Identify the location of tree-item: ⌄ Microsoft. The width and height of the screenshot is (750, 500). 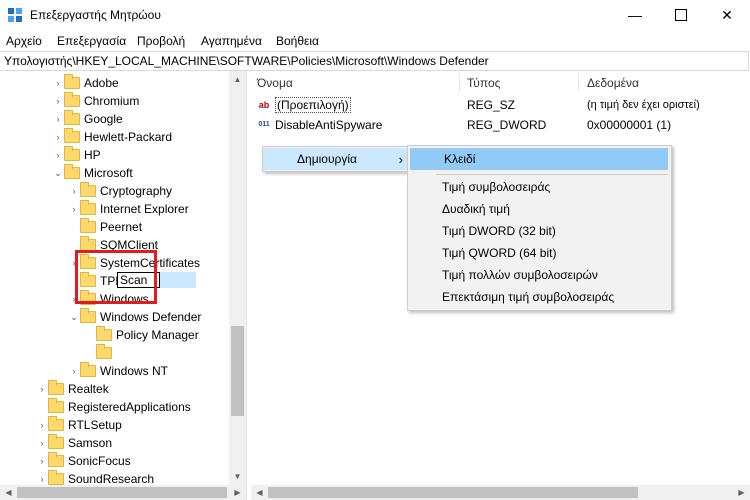
(92, 173).